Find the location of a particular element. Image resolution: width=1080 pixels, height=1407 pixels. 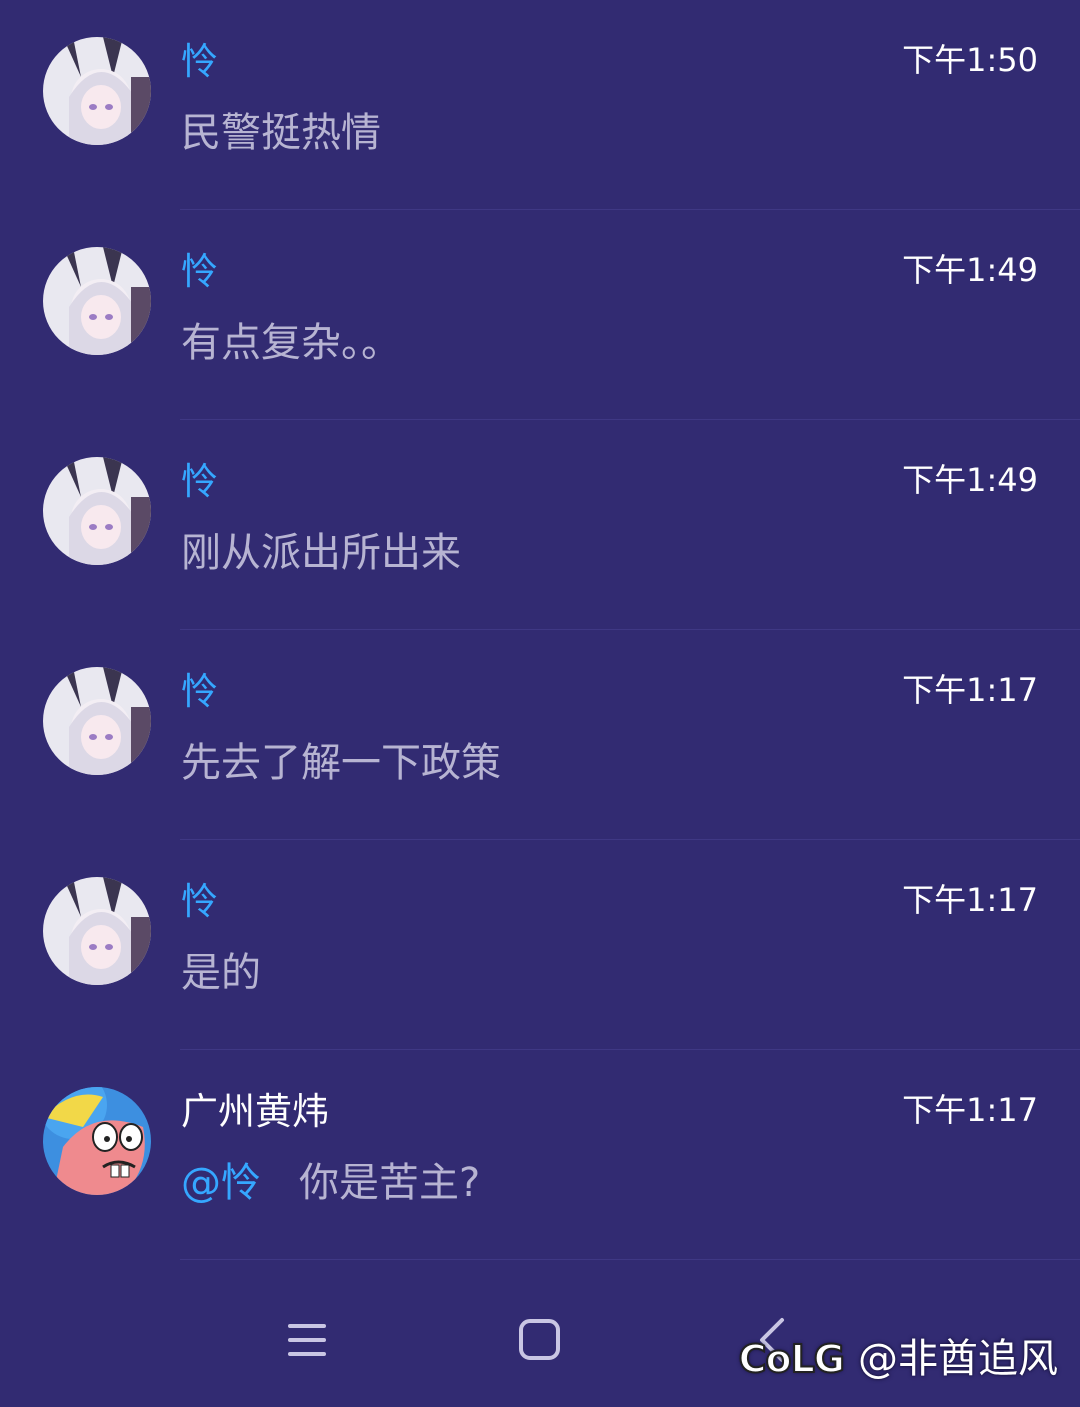

message-time: 下午1:50 is located at coordinates (970, 60).